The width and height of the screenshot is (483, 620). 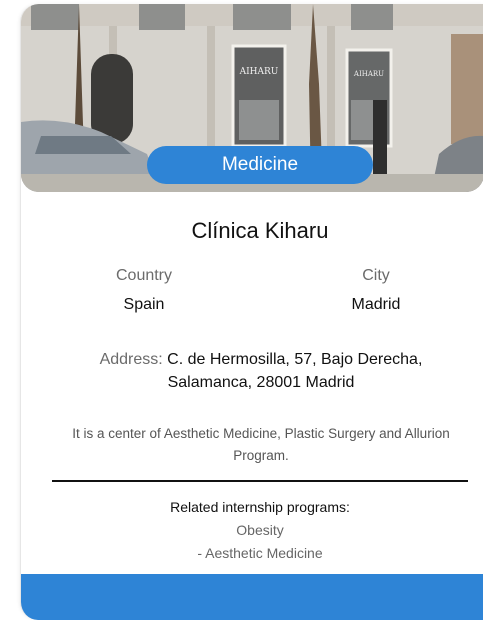 I want to click on divider, so click(x=260, y=481).